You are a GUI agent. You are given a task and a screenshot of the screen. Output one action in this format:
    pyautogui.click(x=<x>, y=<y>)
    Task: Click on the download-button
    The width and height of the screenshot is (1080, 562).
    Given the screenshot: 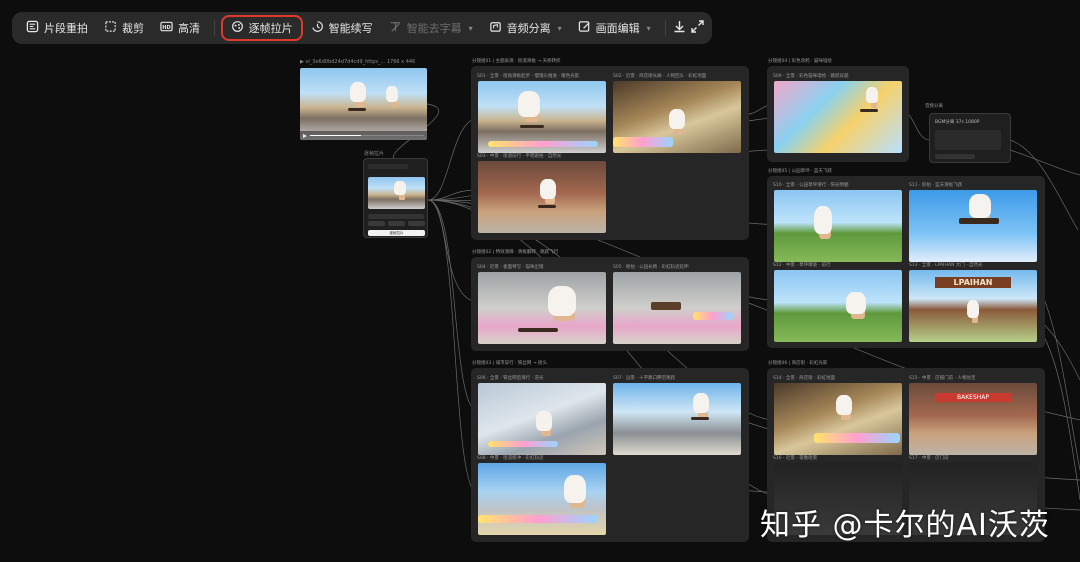 What is the action you would take?
    pyautogui.click(x=679, y=28)
    